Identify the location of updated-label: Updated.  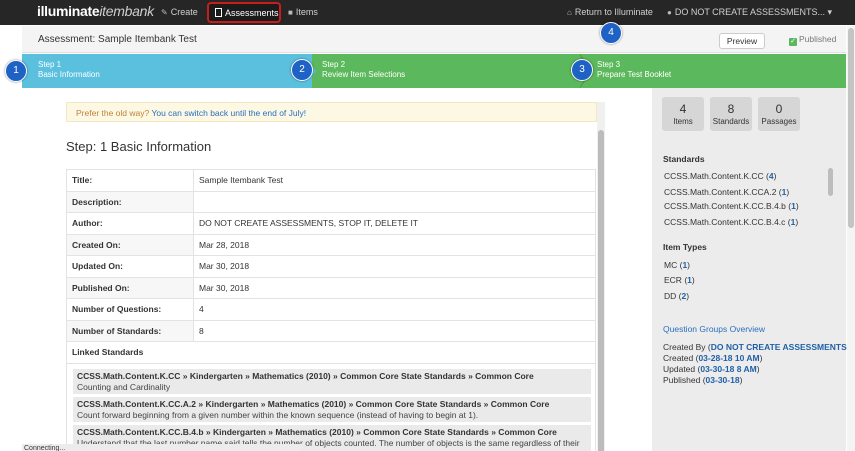
(679, 369).